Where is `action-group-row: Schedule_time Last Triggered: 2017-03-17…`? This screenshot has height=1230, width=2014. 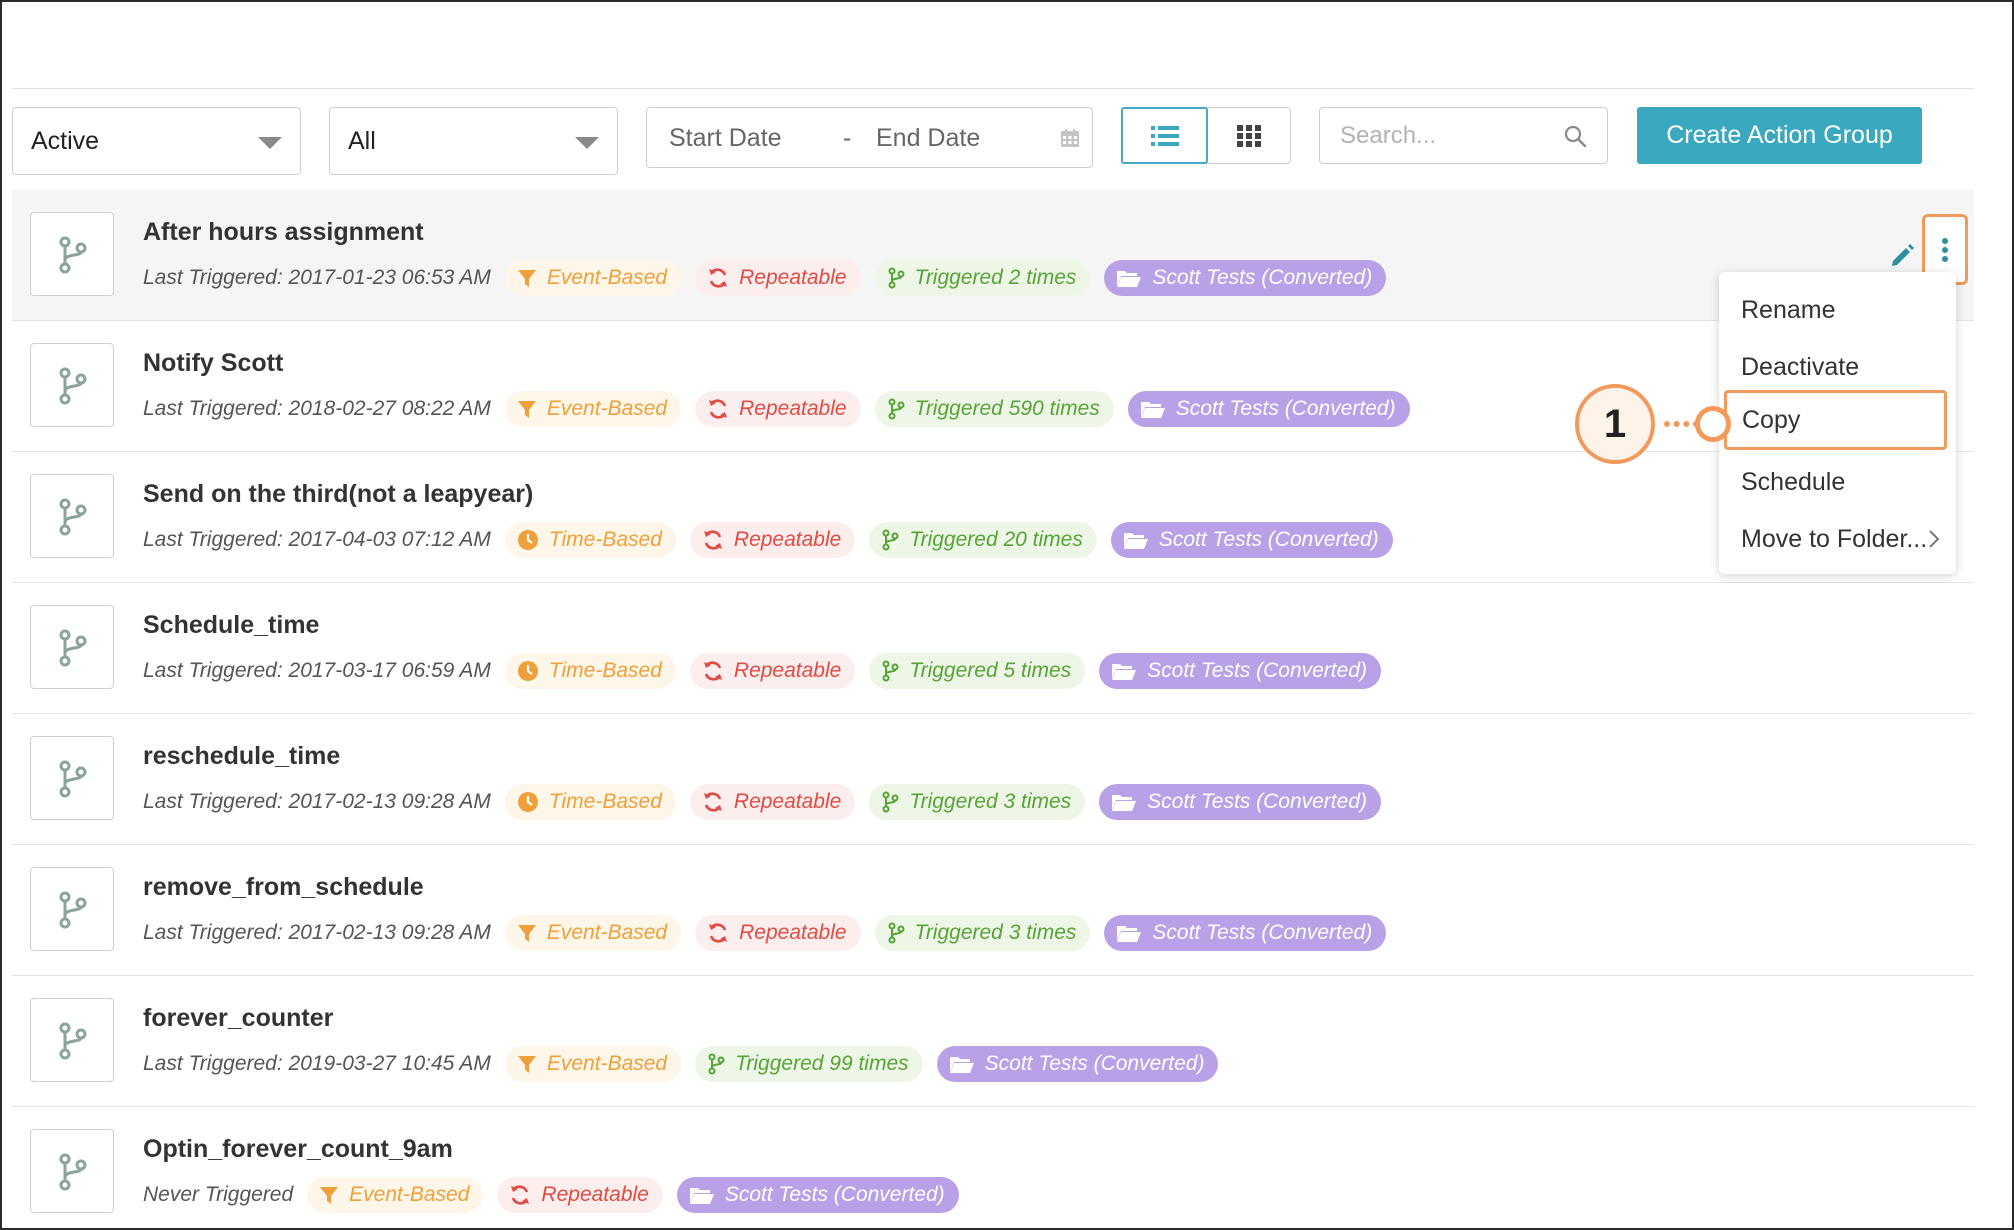
action-group-row: Schedule_time Last Triggered: 2017-03-17… is located at coordinates (993, 648).